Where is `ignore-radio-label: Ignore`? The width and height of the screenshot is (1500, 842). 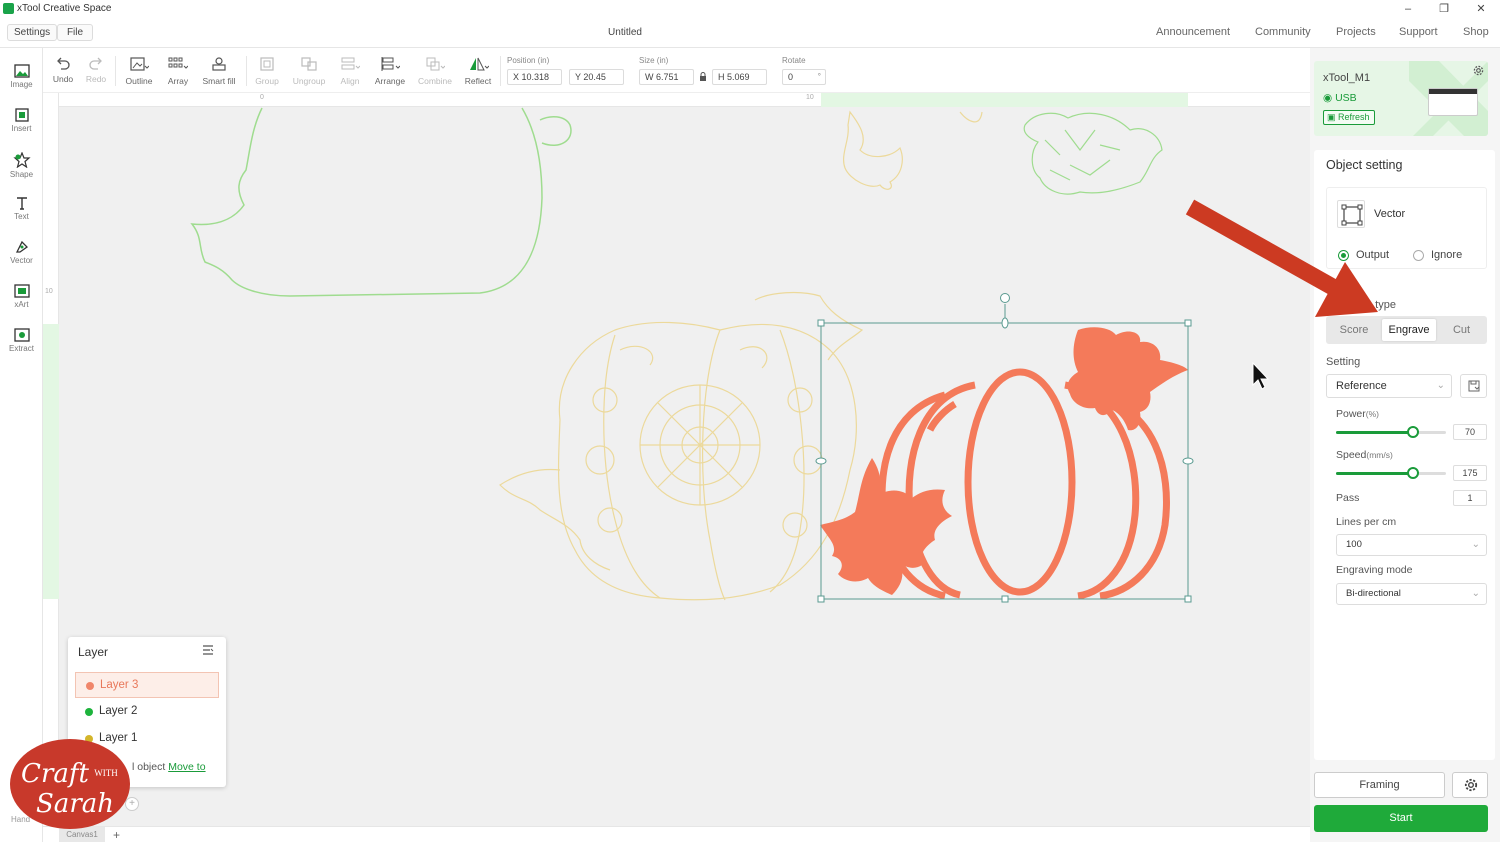
ignore-radio-label: Ignore is located at coordinates (1446, 255).